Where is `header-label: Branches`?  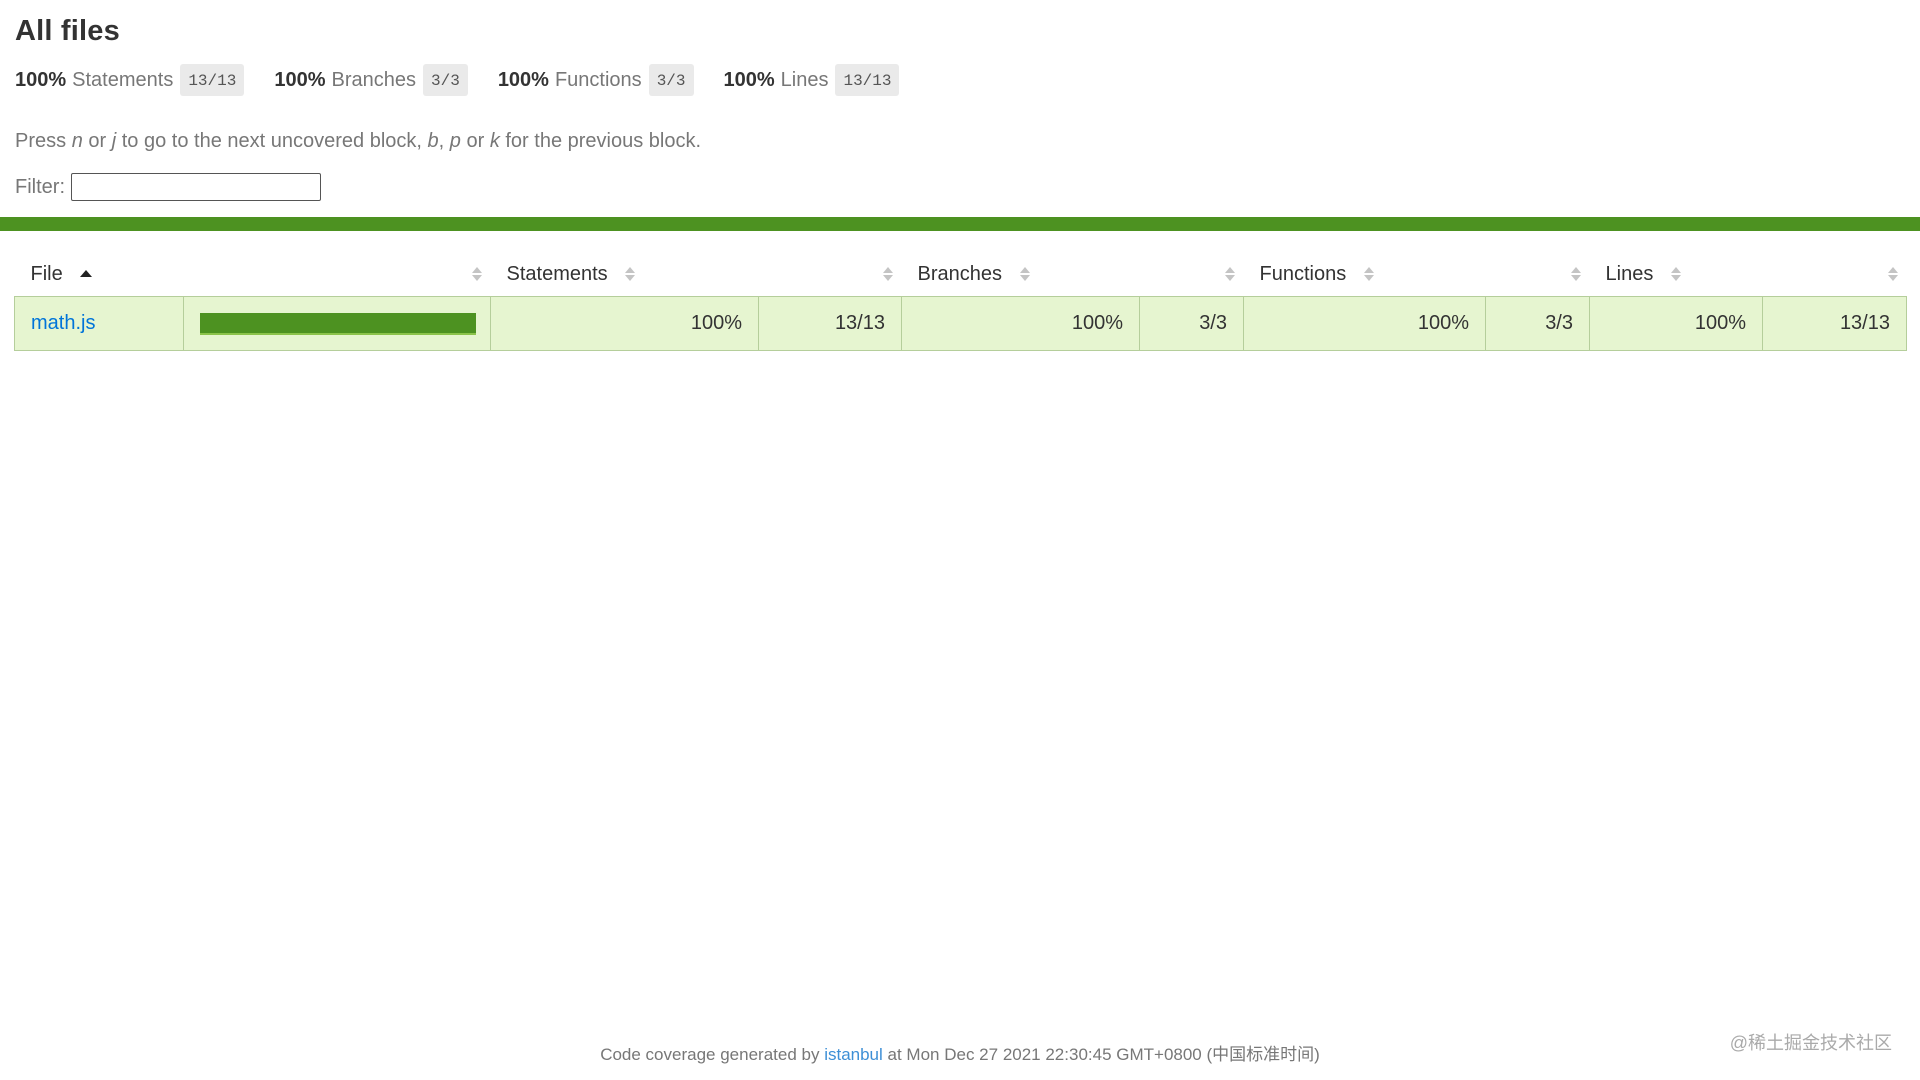 header-label: Branches is located at coordinates (960, 273).